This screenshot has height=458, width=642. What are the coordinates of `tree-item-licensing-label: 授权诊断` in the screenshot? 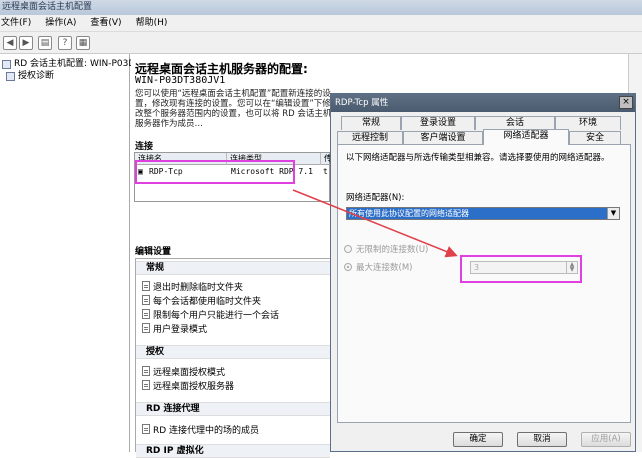 It's located at (36, 76).